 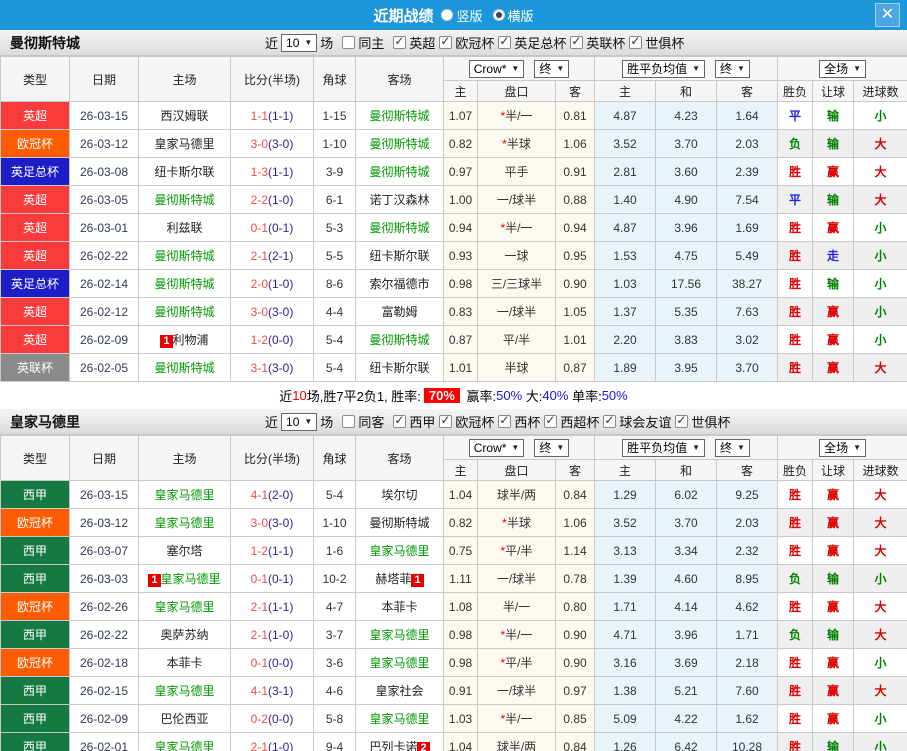 I want to click on sub-column-header: 主, so click(x=460, y=470).